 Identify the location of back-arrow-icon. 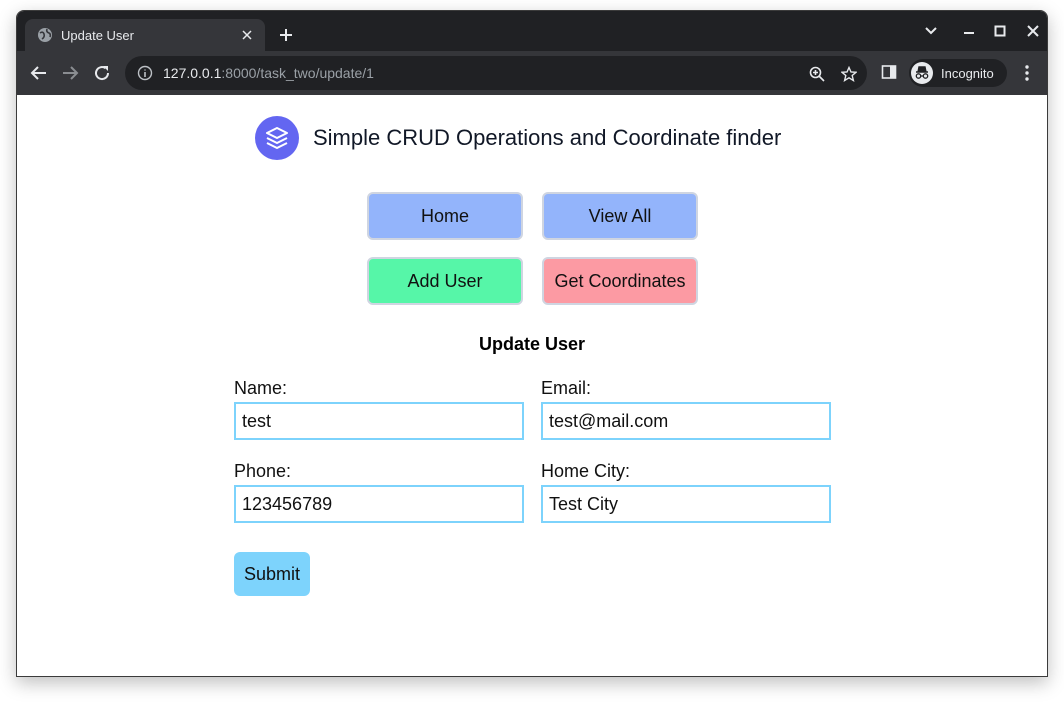
(39, 73).